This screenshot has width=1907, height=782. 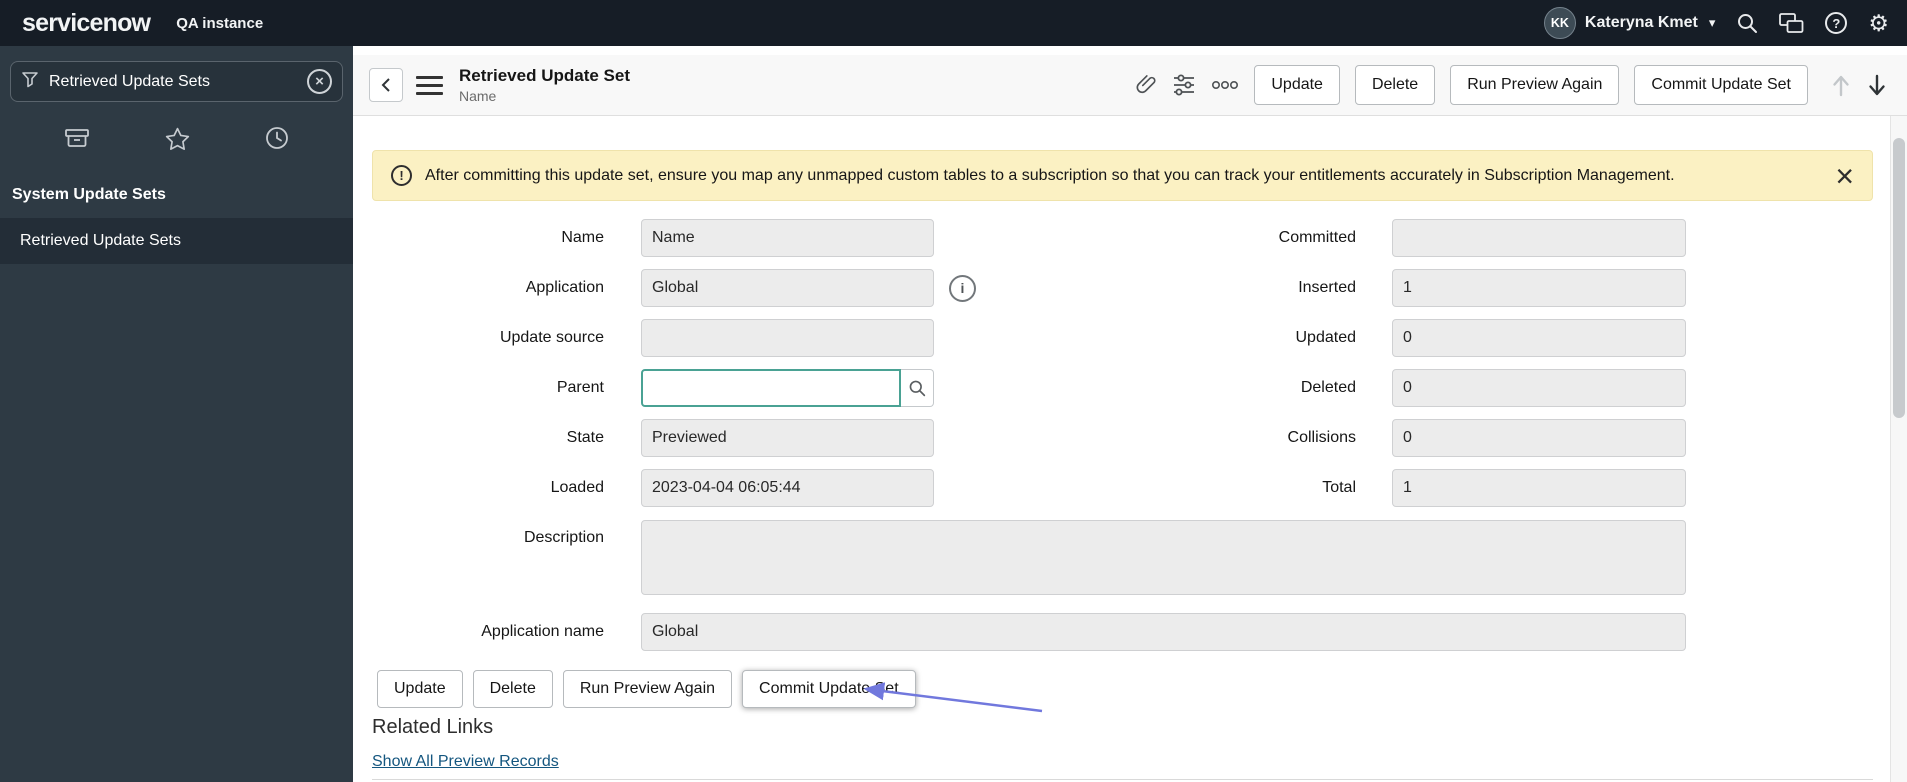 What do you see at coordinates (582, 237) in the screenshot?
I see `name-label: Name` at bounding box center [582, 237].